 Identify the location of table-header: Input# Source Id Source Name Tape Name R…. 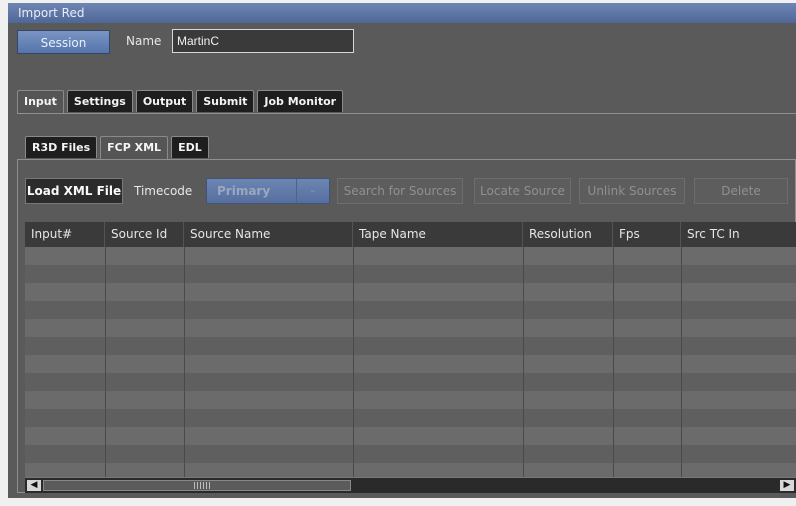
(410, 234).